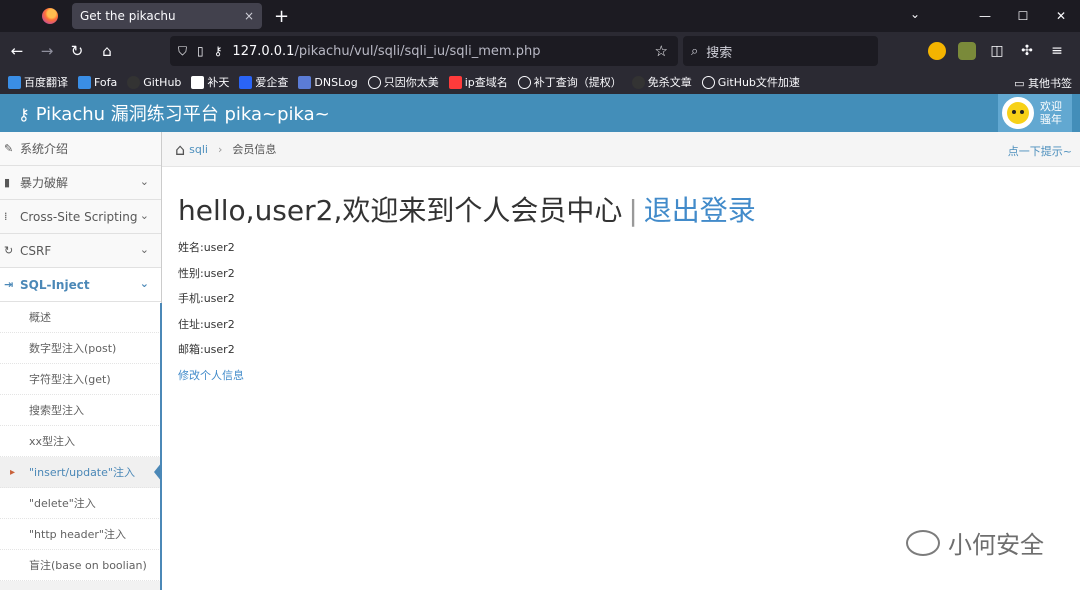 This screenshot has height=590, width=1080. Describe the element at coordinates (50, 16) in the screenshot. I see `firefox-icon` at that location.